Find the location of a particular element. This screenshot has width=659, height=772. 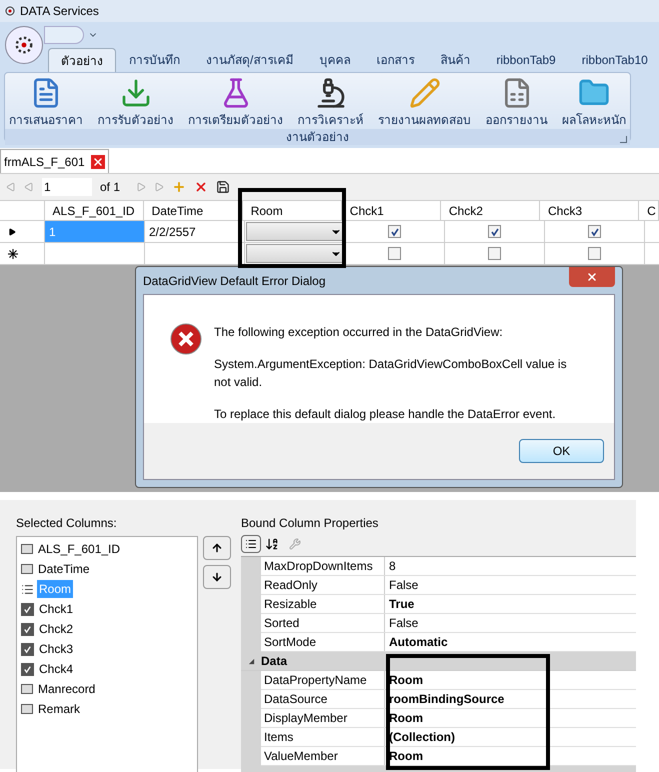

column-header: ALS_F_601_ID is located at coordinates (94, 210).